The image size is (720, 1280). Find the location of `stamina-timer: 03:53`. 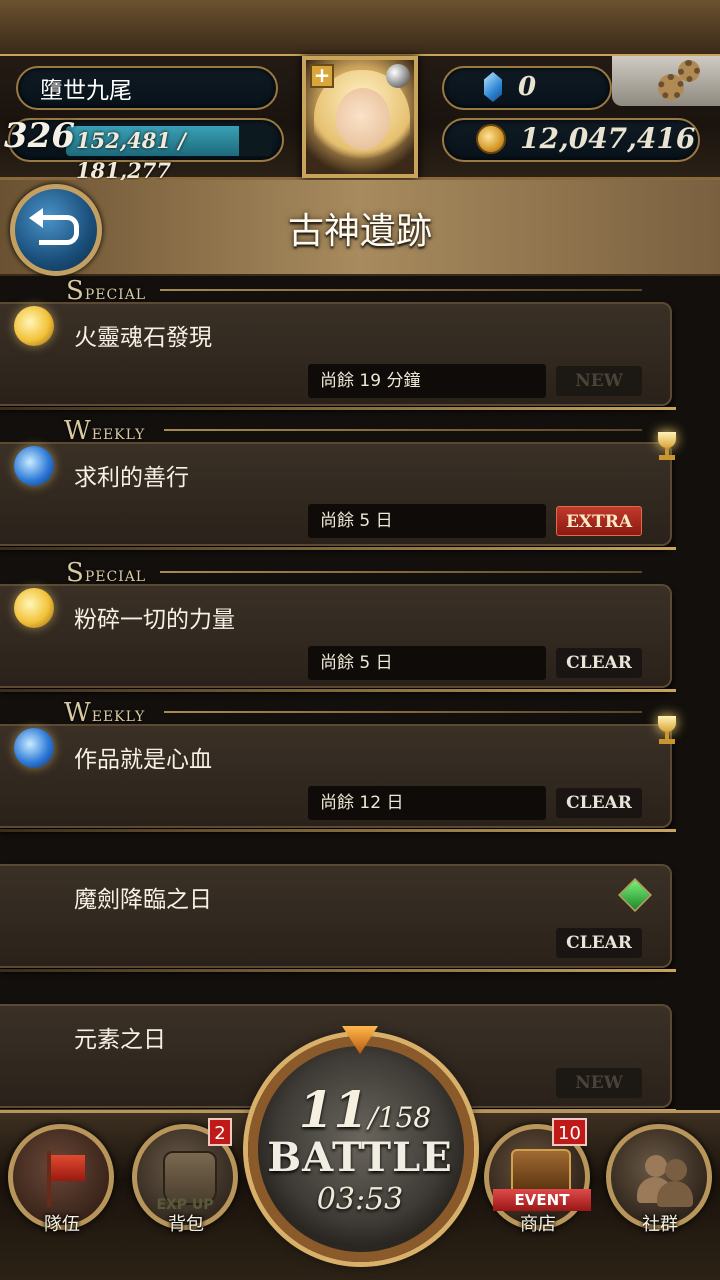

stamina-timer: 03:53 is located at coordinates (360, 1199).